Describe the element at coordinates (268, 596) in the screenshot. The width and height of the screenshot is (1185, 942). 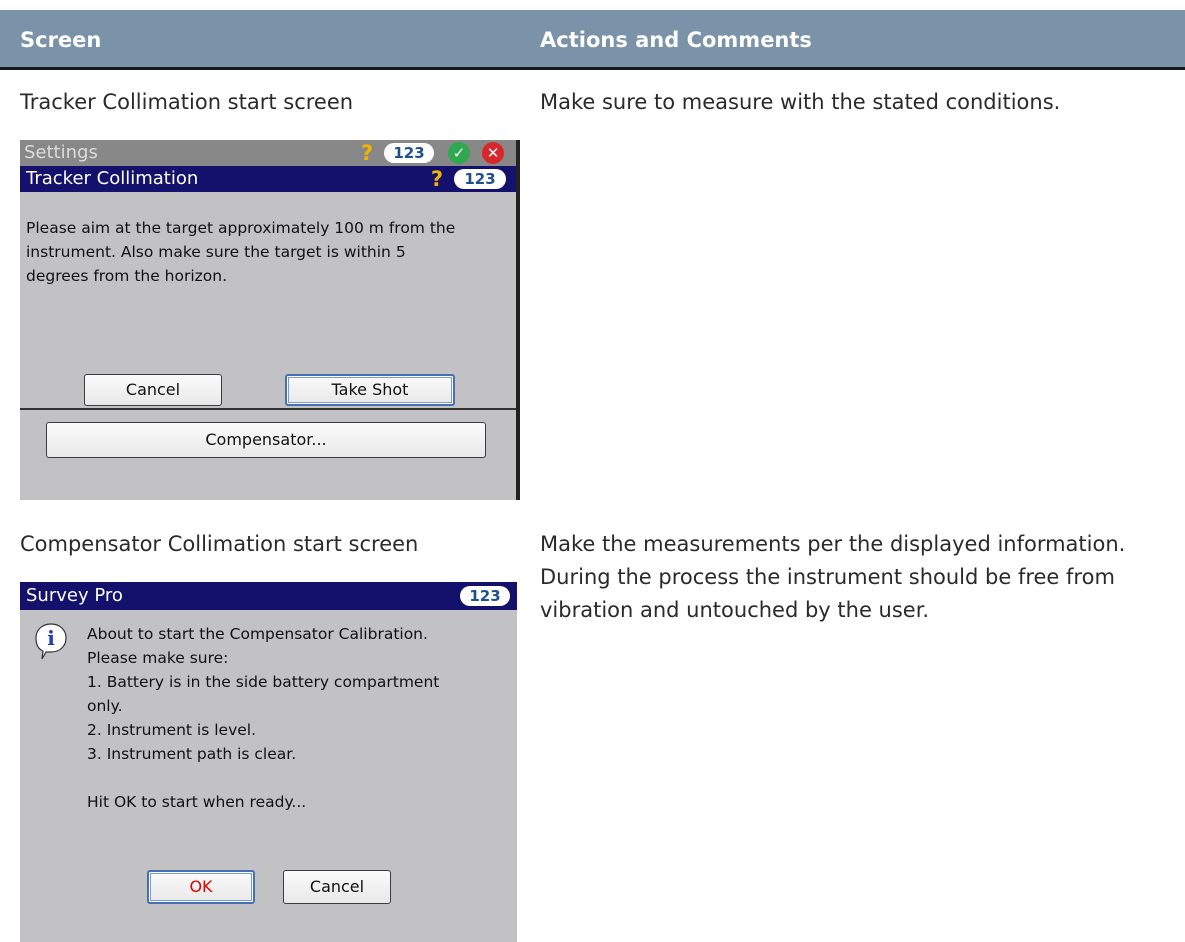
I see `dialog-titlebar: Survey Pro 123` at that location.